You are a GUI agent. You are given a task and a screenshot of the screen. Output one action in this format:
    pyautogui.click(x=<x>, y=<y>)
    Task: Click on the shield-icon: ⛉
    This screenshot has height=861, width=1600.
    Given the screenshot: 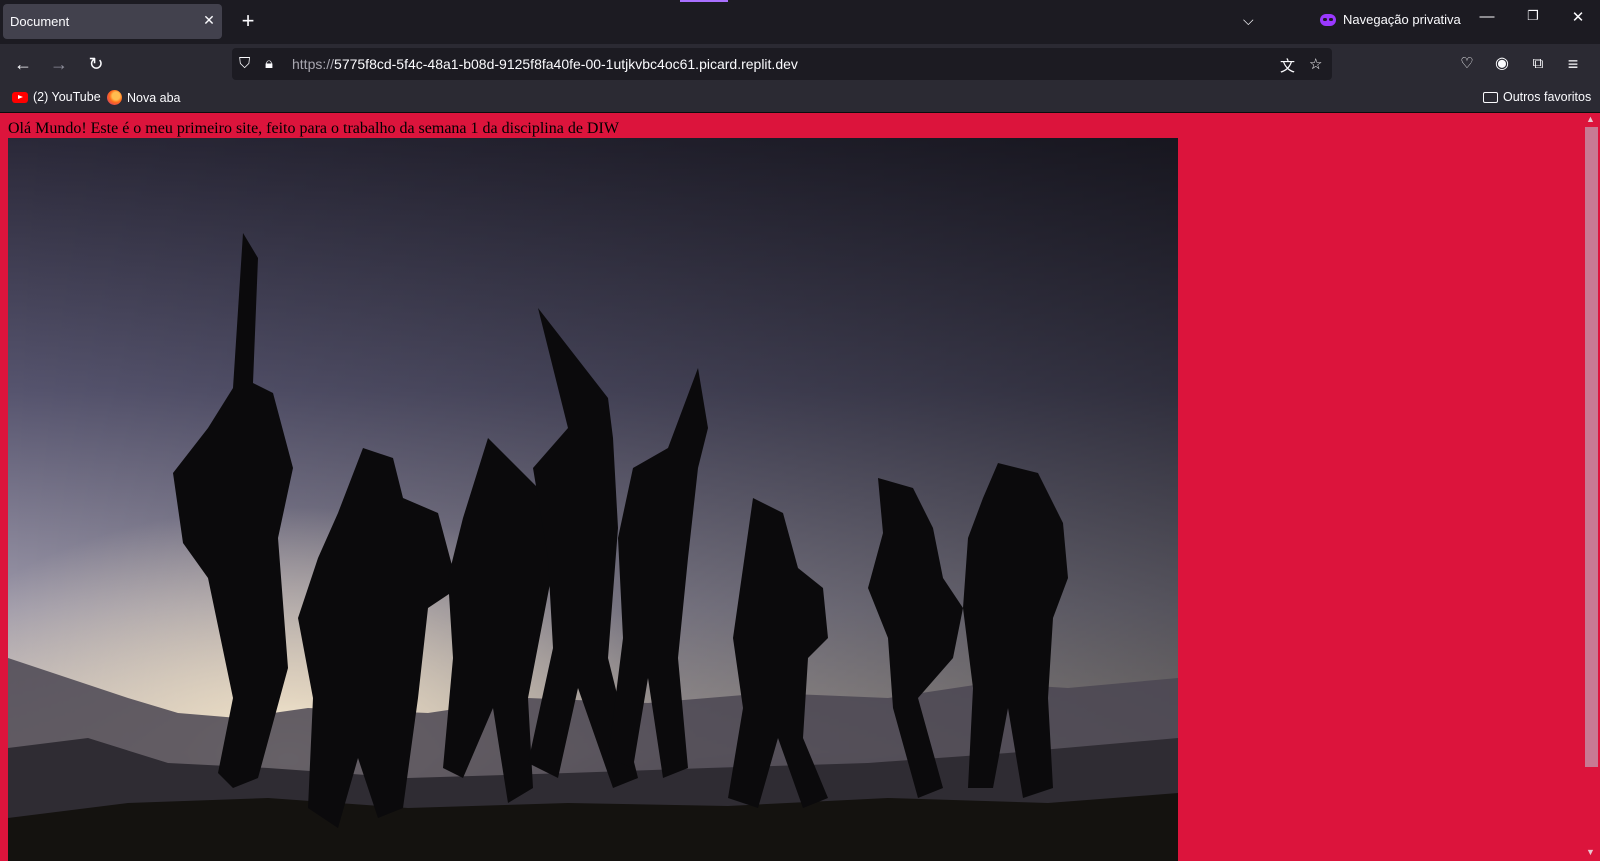 What is the action you would take?
    pyautogui.click(x=244, y=63)
    